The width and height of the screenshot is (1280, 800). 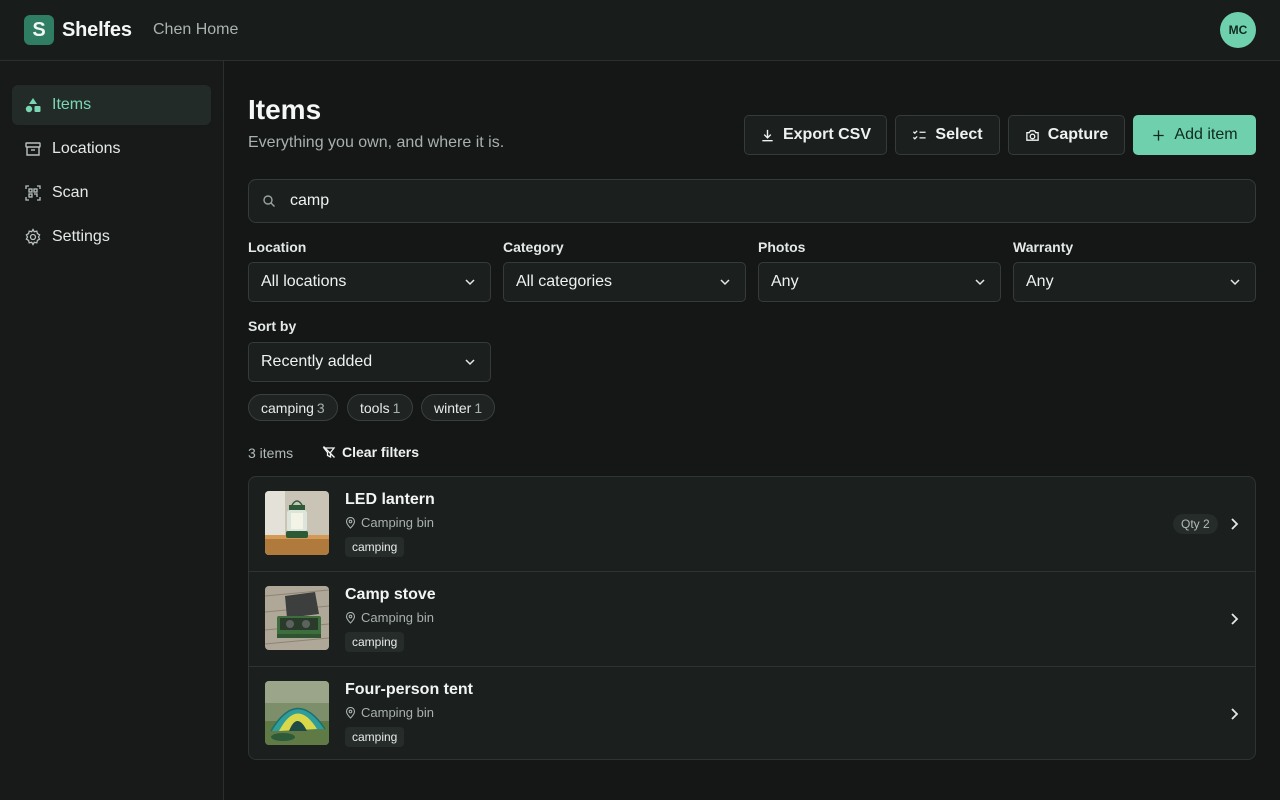 I want to click on shapes-icon, so click(x=33, y=105).